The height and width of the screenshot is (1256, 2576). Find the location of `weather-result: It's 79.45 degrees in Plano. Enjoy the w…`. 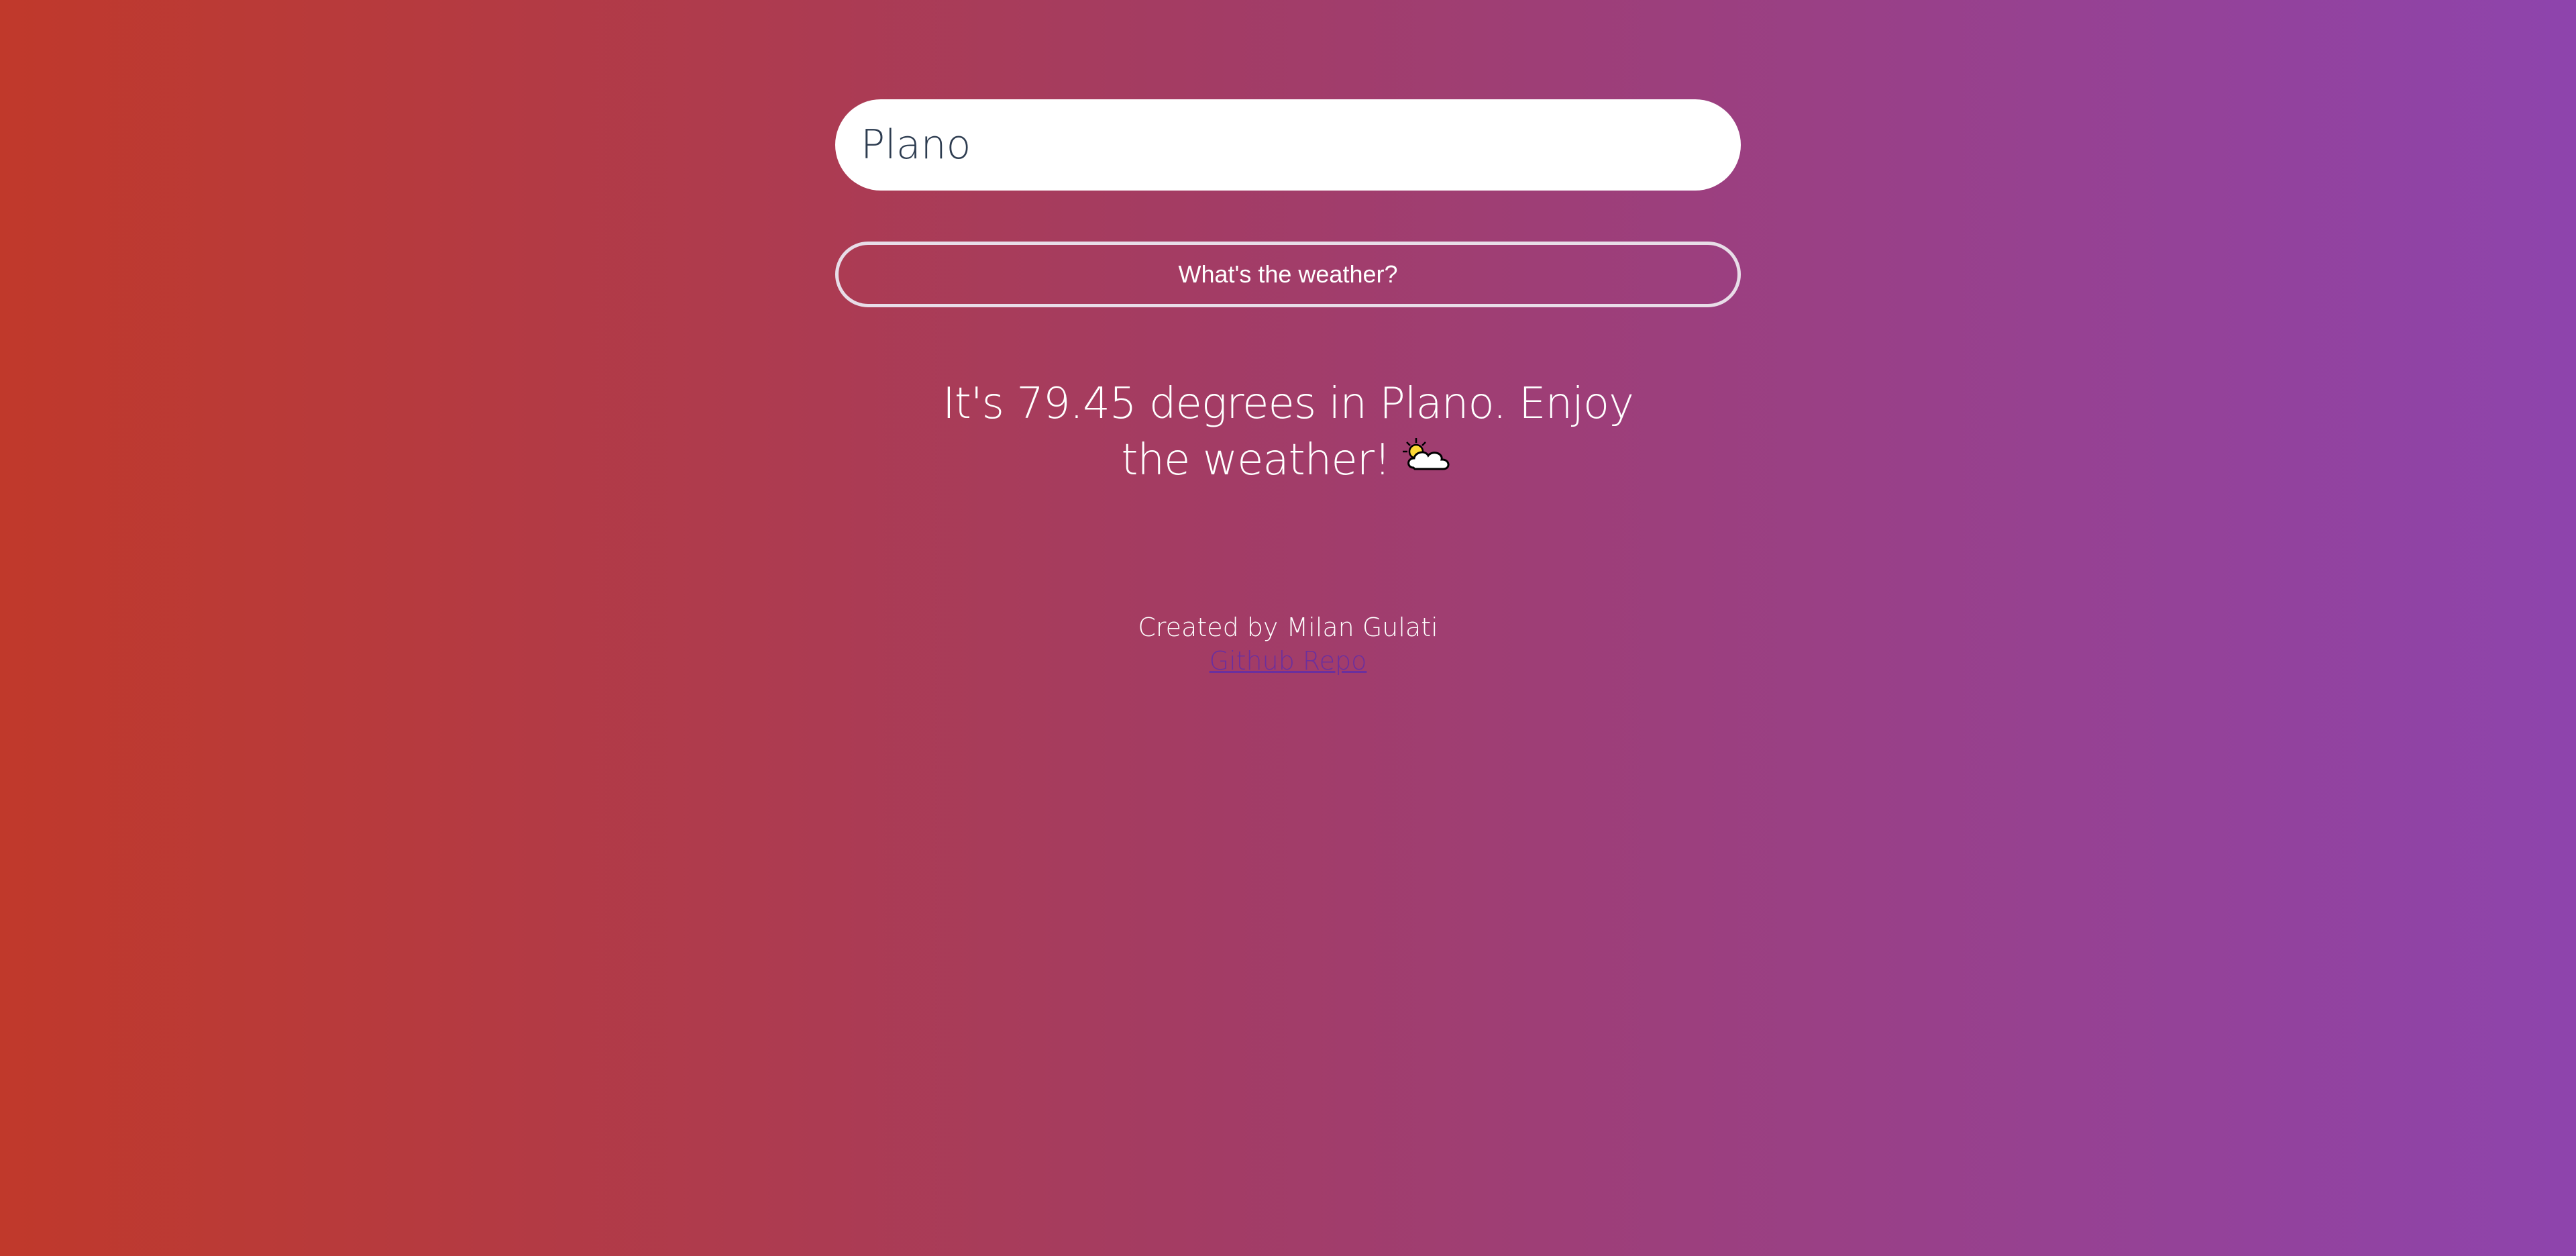

weather-result: It's 79.45 degrees in Plano. Enjoy the w… is located at coordinates (1288, 432).